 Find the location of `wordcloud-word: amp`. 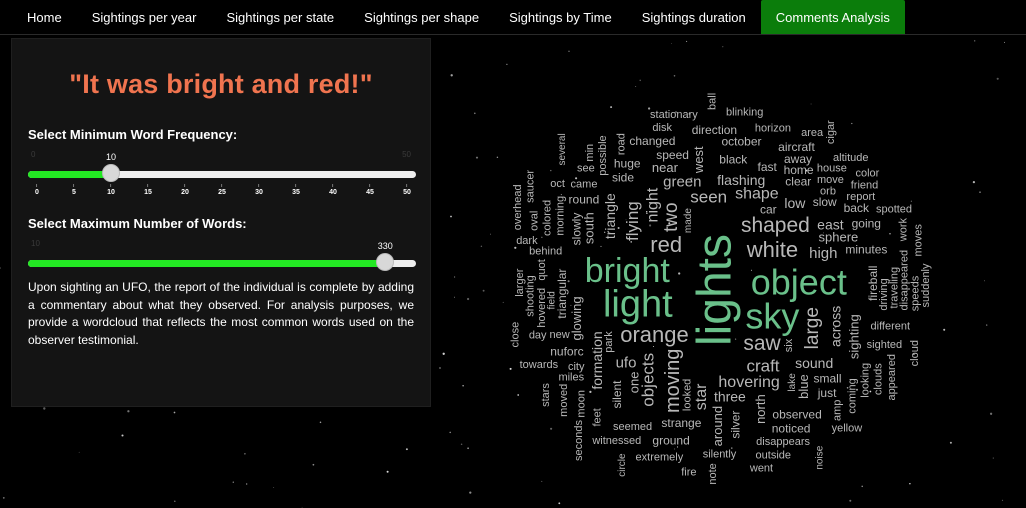

wordcloud-word: amp is located at coordinates (838, 410).